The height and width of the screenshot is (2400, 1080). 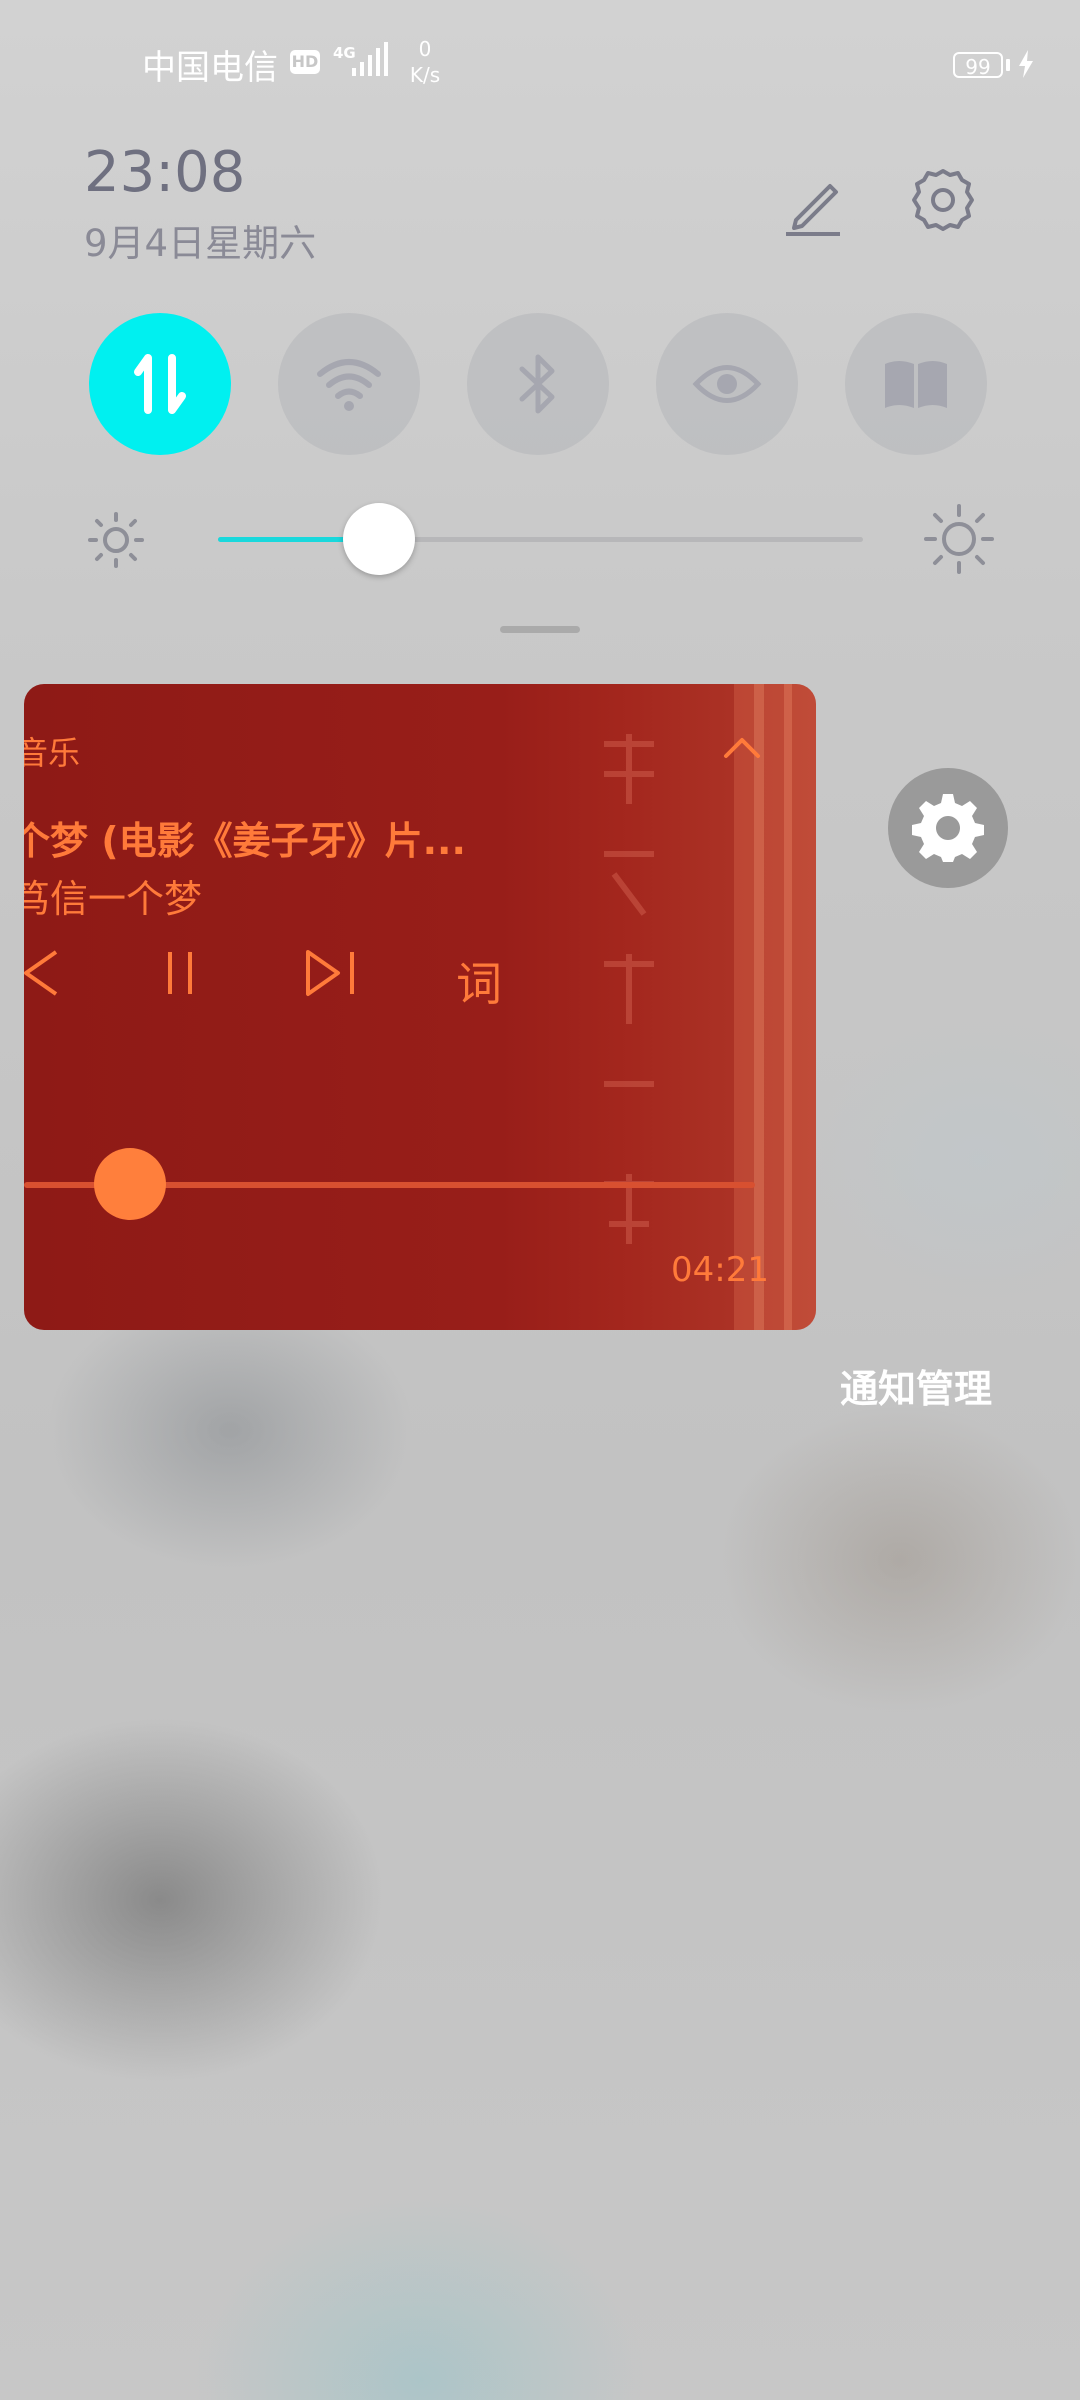 I want to click on mobile-data-toggle, so click(x=160, y=384).